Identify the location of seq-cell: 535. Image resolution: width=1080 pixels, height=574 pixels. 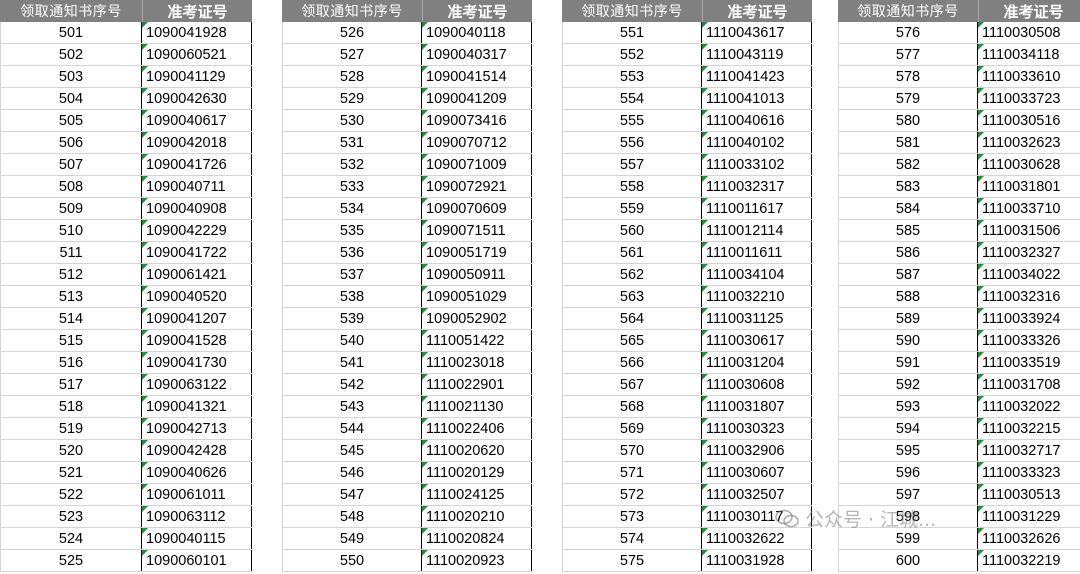
(352, 230).